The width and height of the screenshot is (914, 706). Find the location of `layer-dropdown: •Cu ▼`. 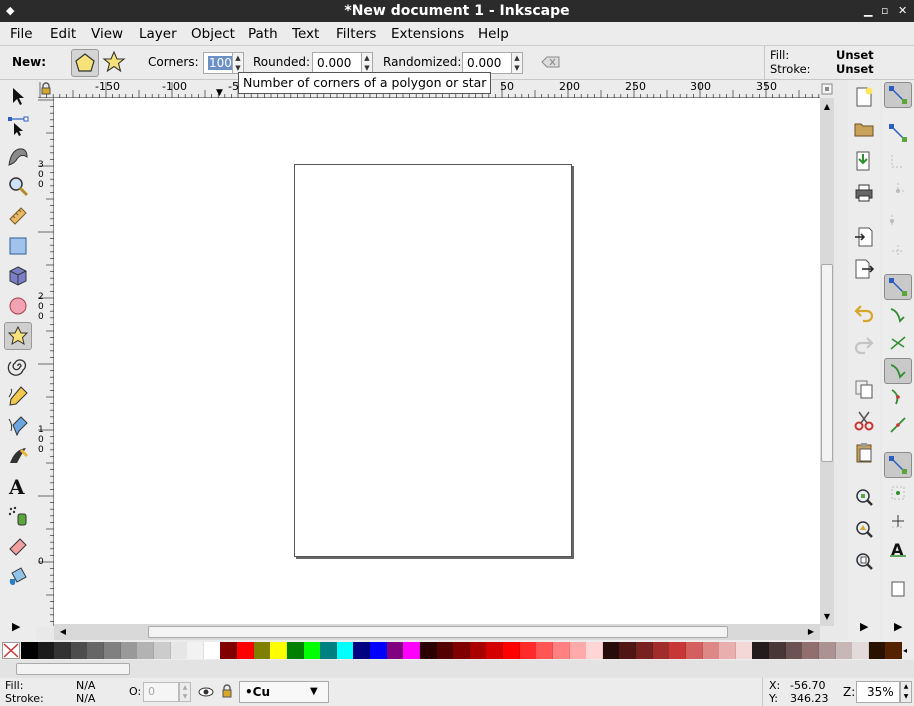

layer-dropdown: •Cu ▼ is located at coordinates (284, 692).